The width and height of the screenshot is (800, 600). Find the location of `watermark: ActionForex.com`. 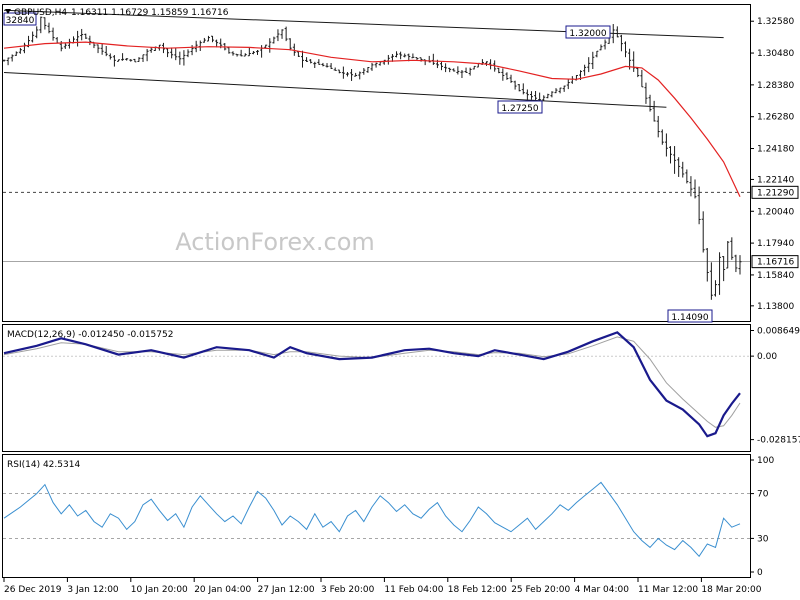

watermark: ActionForex.com is located at coordinates (275, 242).